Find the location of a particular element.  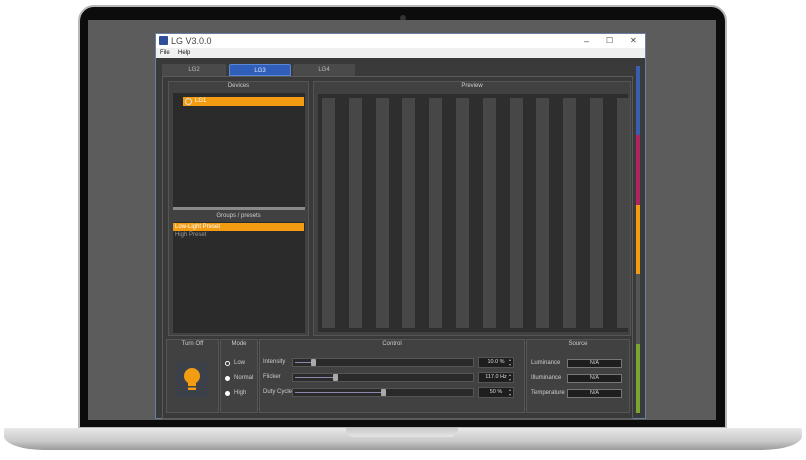

color-strip is located at coordinates (638, 239).